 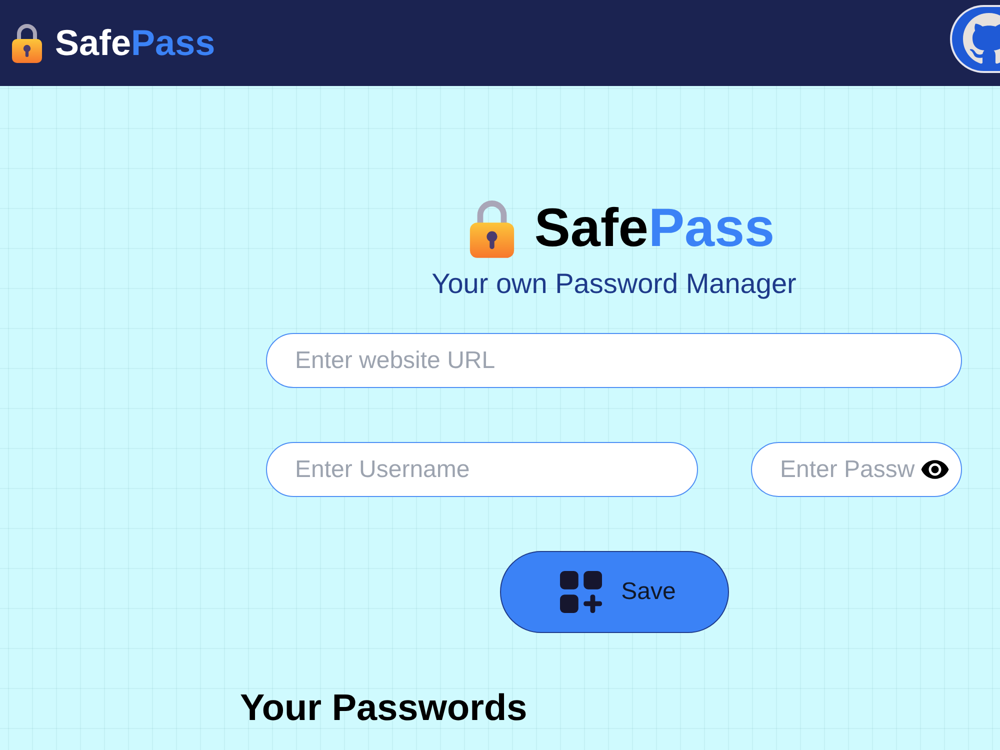 I want to click on password-field: Enter Passw, so click(x=856, y=469).